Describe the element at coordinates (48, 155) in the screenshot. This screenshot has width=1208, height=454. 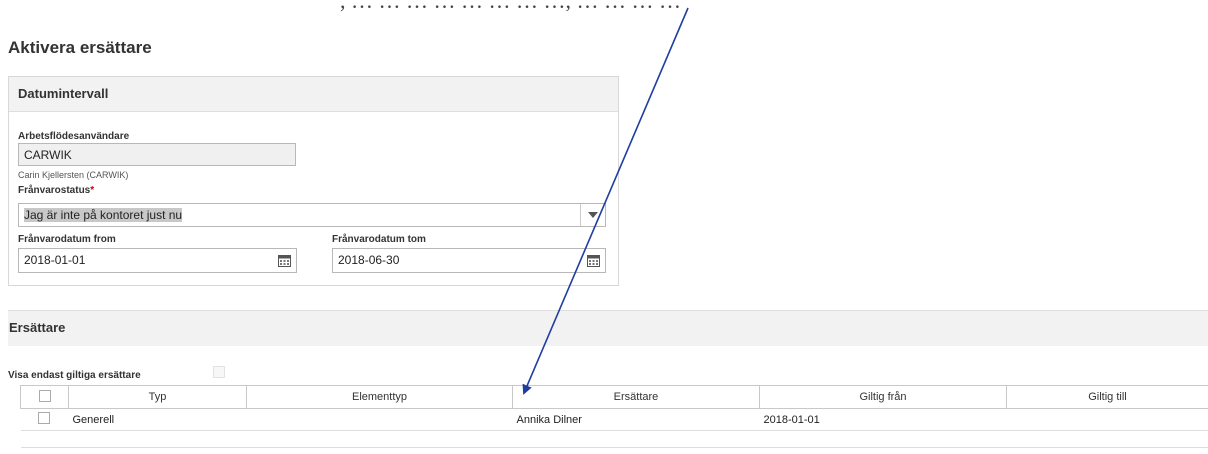
I see `workflow-user-value: CARWIK` at that location.